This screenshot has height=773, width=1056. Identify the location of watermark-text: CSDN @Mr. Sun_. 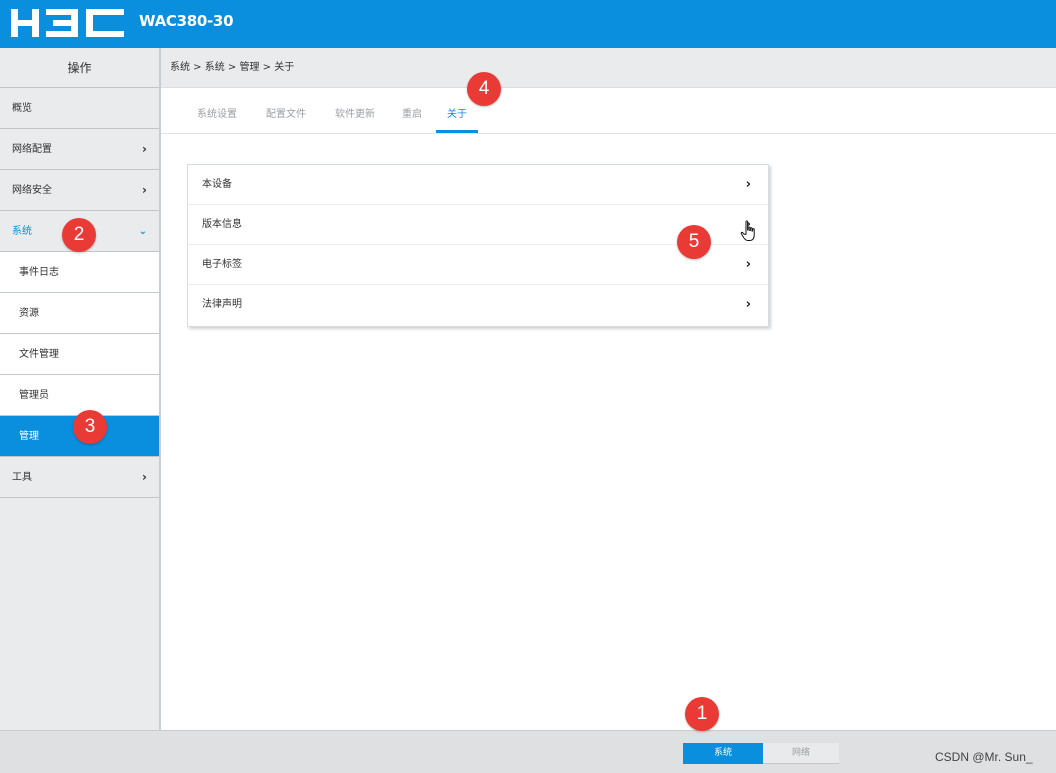
(984, 757).